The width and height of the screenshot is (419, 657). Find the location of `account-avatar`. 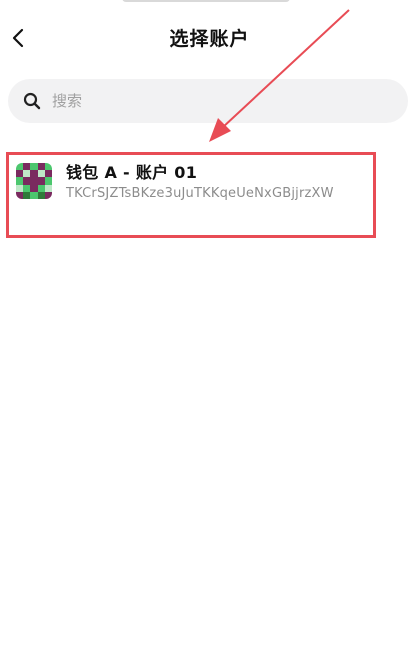

account-avatar is located at coordinates (34, 181).